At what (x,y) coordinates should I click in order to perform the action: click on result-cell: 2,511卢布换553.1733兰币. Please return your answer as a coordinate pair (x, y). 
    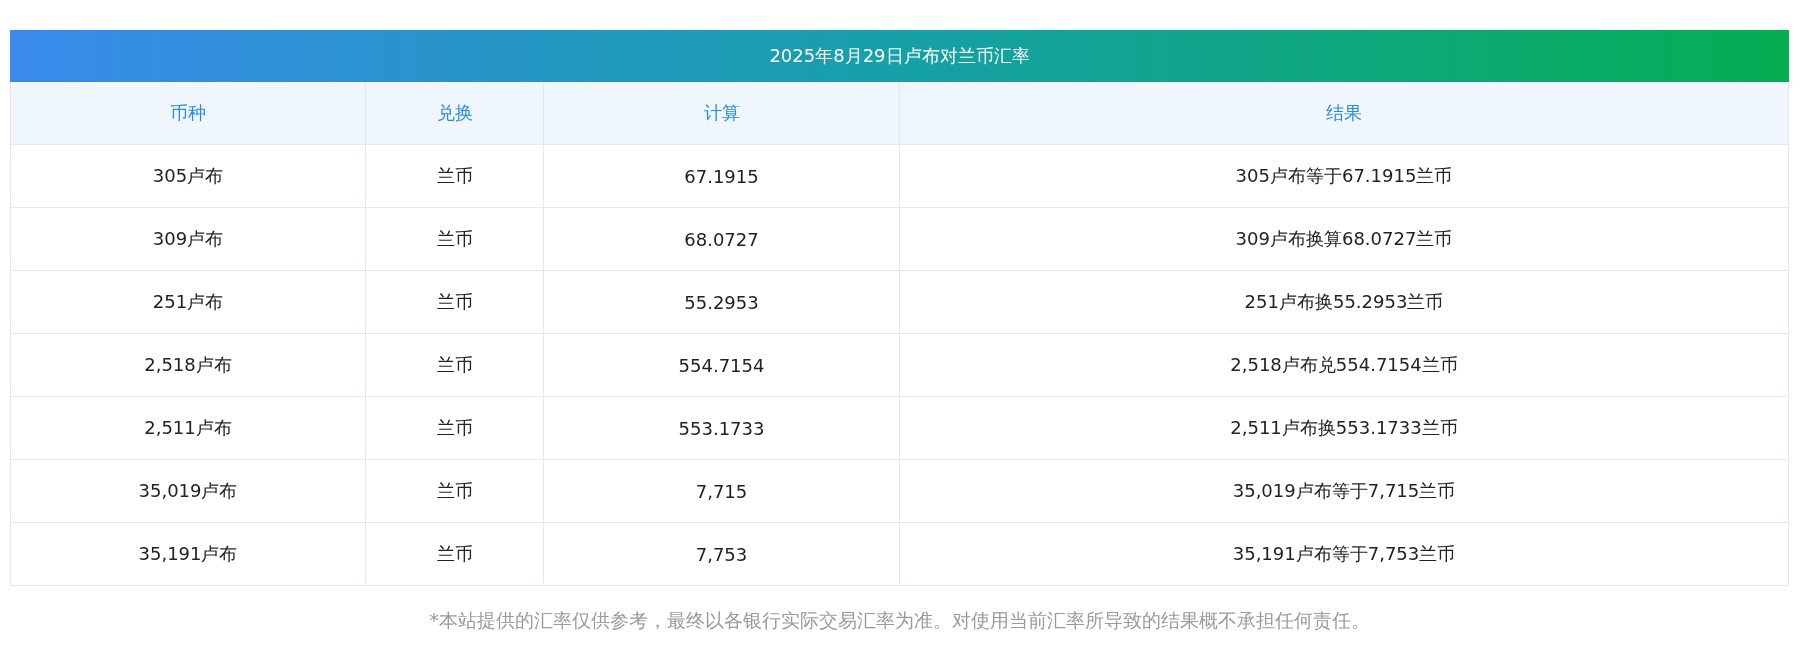
    Looking at the image, I should click on (1344, 428).